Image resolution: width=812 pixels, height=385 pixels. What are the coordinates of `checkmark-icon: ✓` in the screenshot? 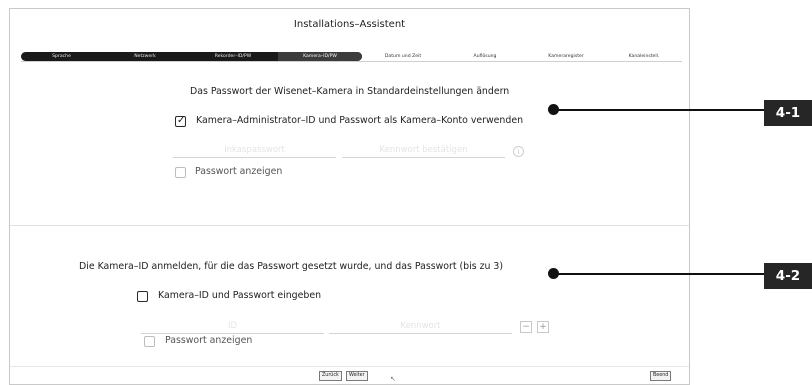 It's located at (181, 120).